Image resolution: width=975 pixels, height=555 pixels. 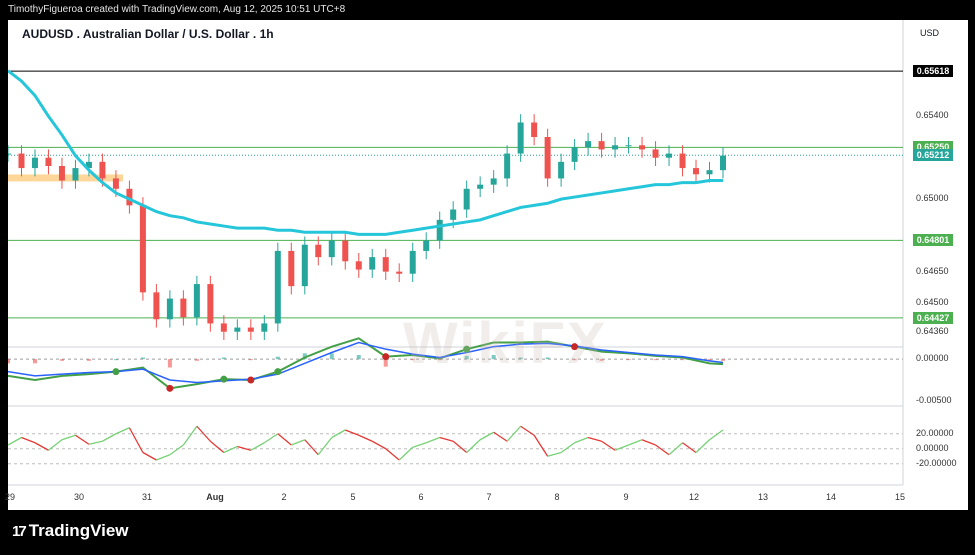 I want to click on macd-signal-line, so click(x=366, y=362).